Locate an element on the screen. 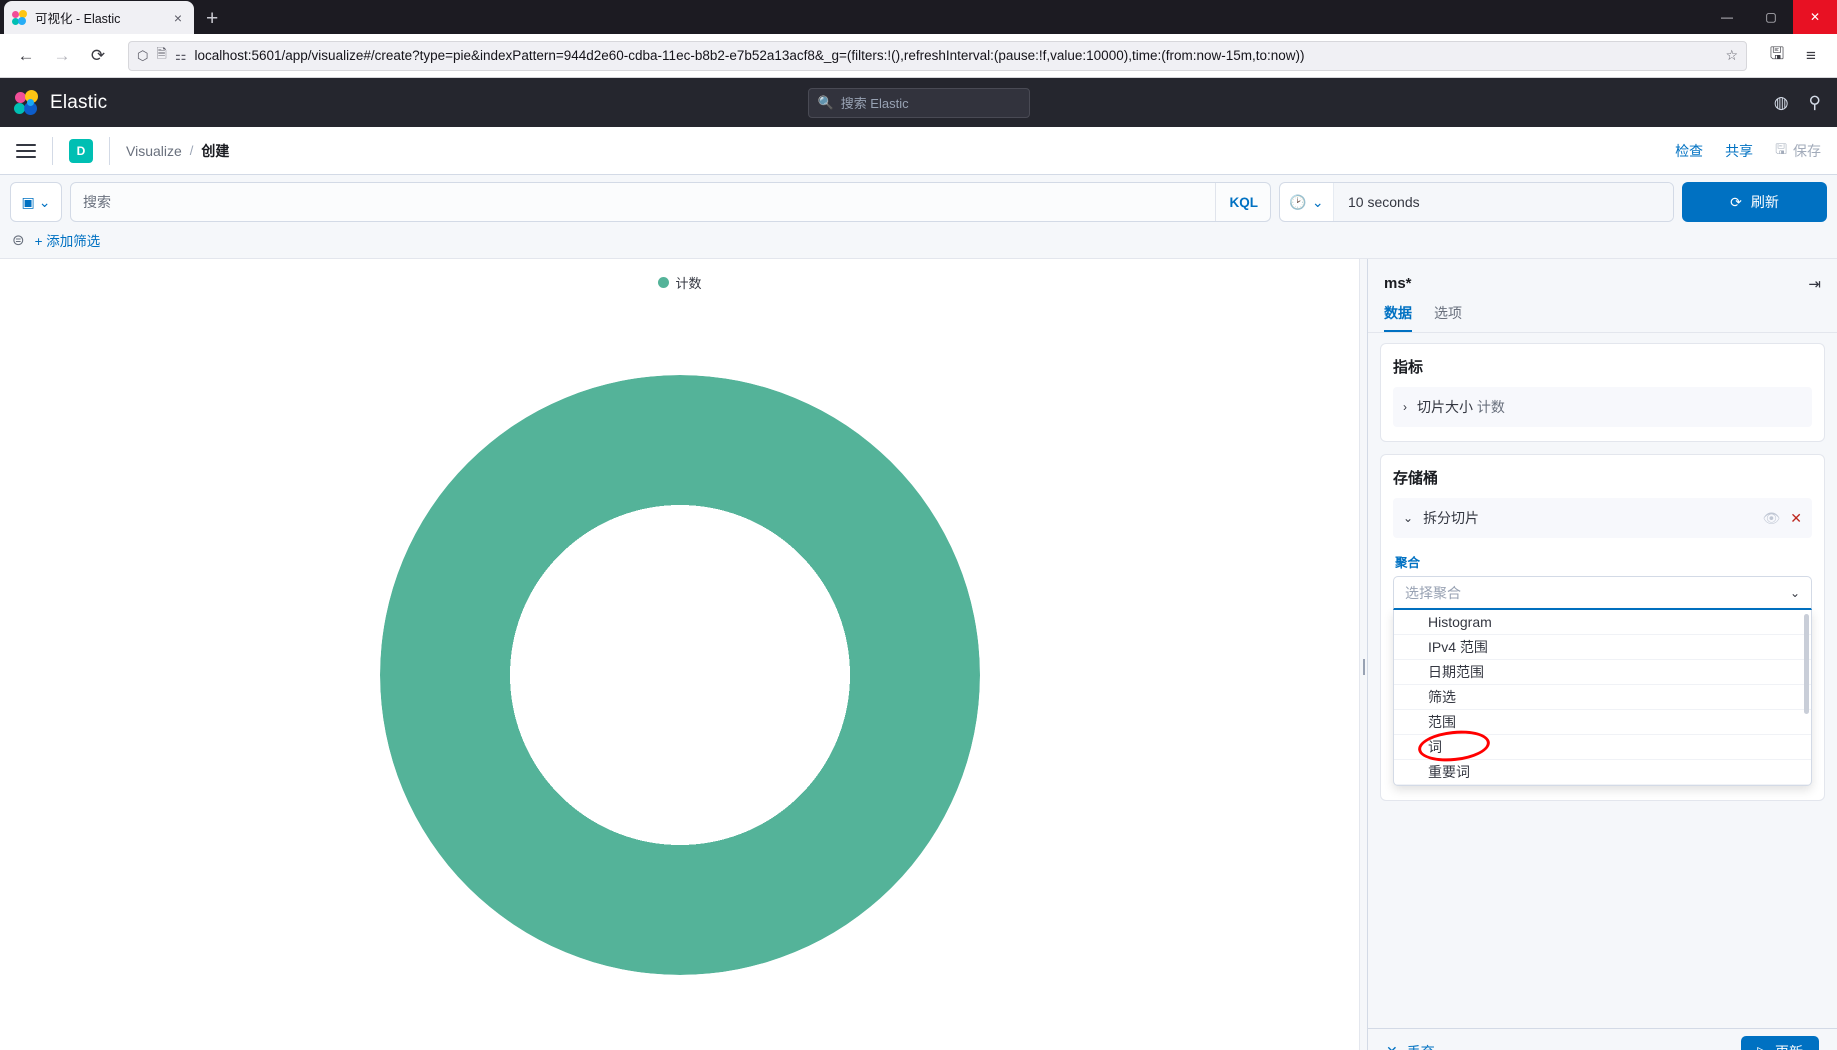  minimize-icon: — is located at coordinates (1727, 17).